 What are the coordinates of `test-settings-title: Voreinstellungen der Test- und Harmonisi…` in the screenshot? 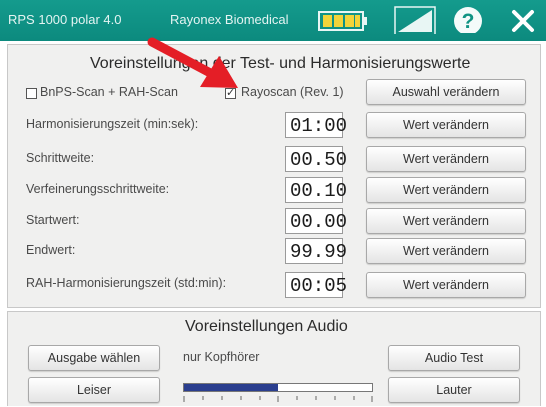 It's located at (280, 63).